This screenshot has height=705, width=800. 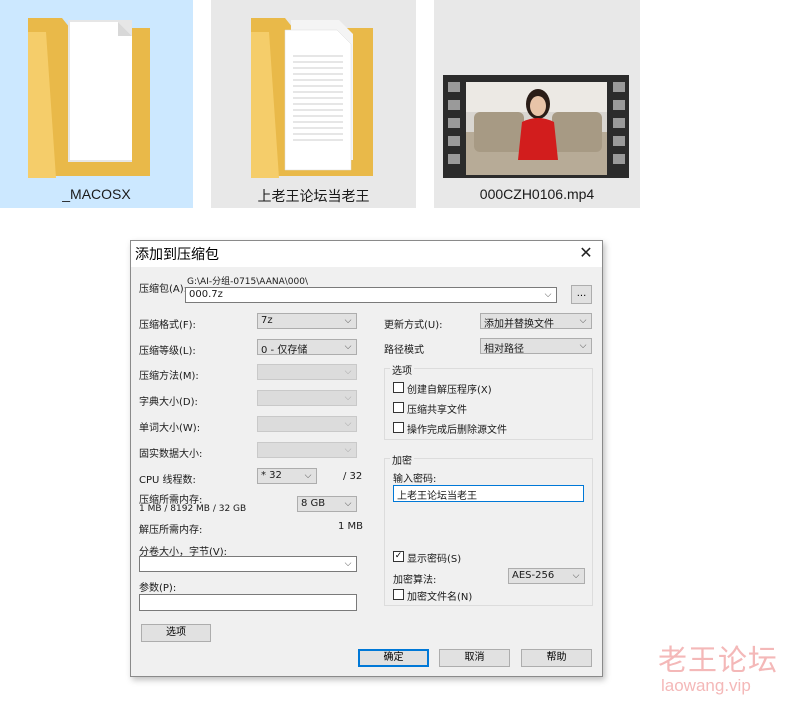 What do you see at coordinates (393, 658) in the screenshot?
I see `ok-button: 确定` at bounding box center [393, 658].